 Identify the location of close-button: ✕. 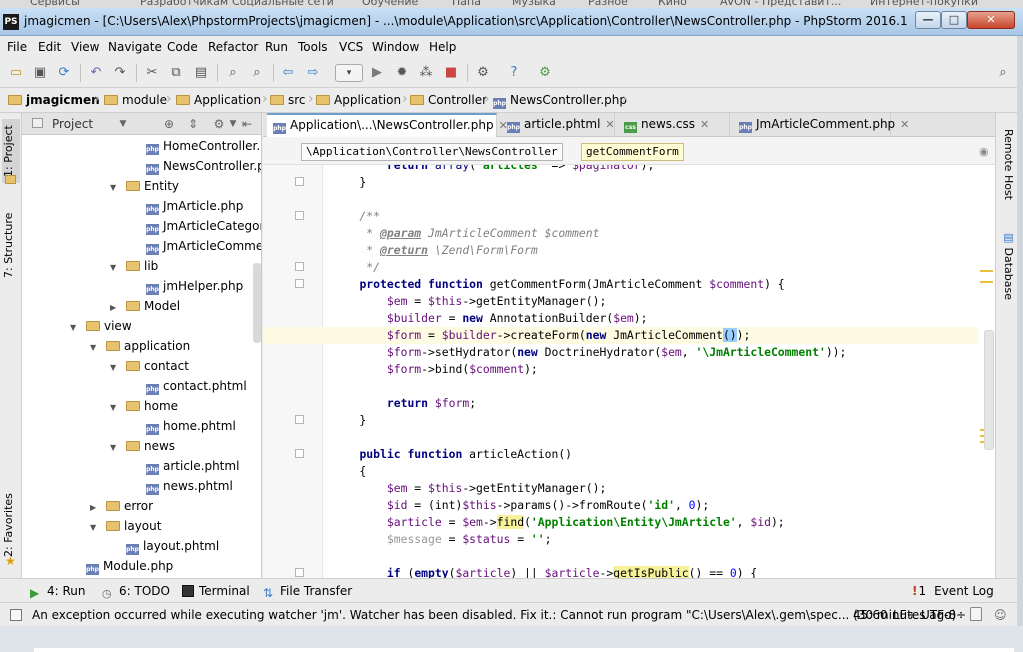
(991, 20).